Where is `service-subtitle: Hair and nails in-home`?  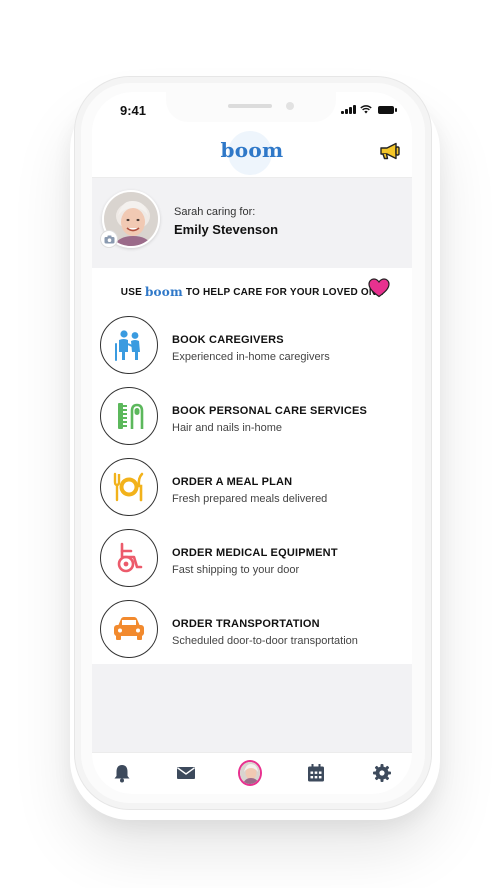
service-subtitle: Hair and nails in-home is located at coordinates (227, 428).